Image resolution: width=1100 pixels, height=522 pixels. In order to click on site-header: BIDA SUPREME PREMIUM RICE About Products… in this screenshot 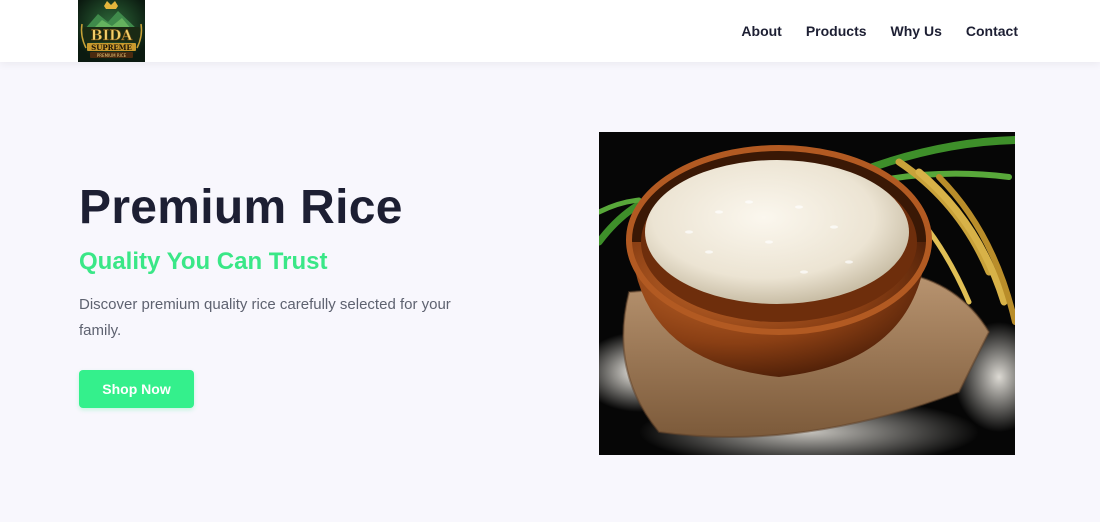, I will do `click(550, 31)`.